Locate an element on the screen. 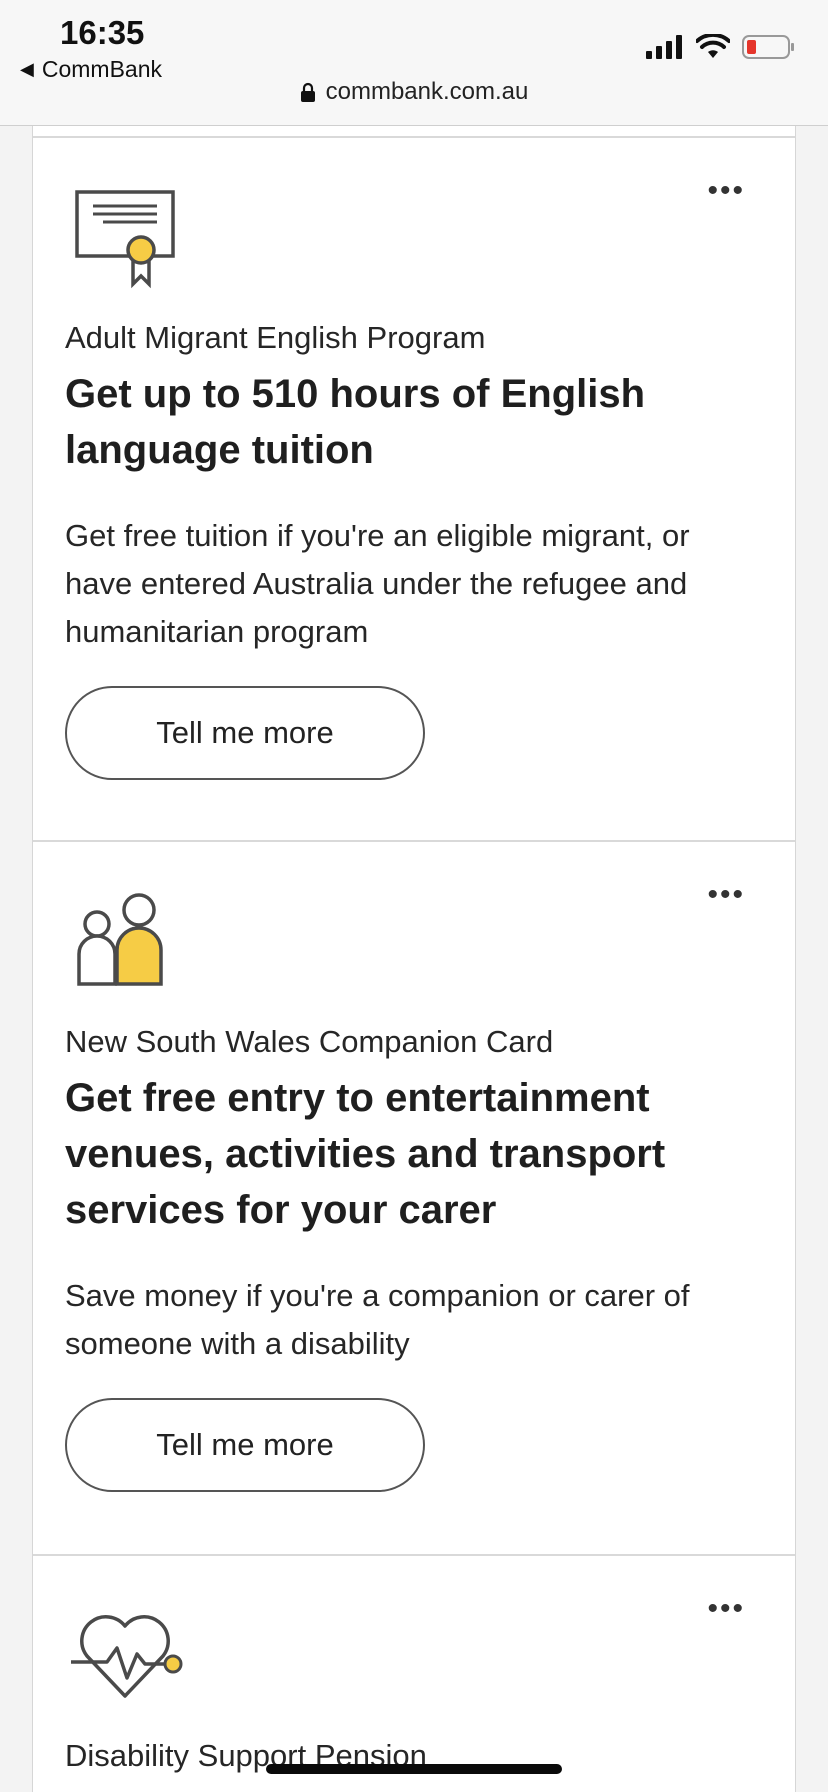 The height and width of the screenshot is (1792, 828). status-icons is located at coordinates (721, 47).